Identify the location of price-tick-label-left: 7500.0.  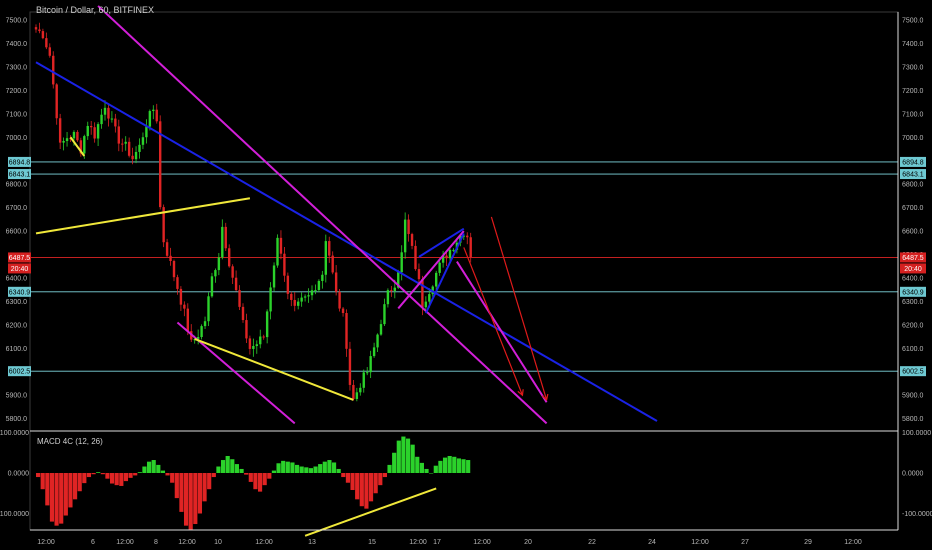
(17, 21).